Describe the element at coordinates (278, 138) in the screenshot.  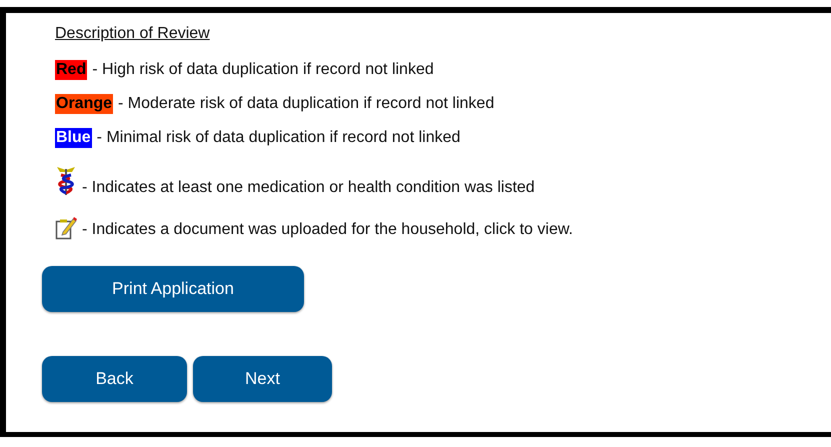
I see `legend-description: - Minimal risk of data duplication if record not linked` at that location.